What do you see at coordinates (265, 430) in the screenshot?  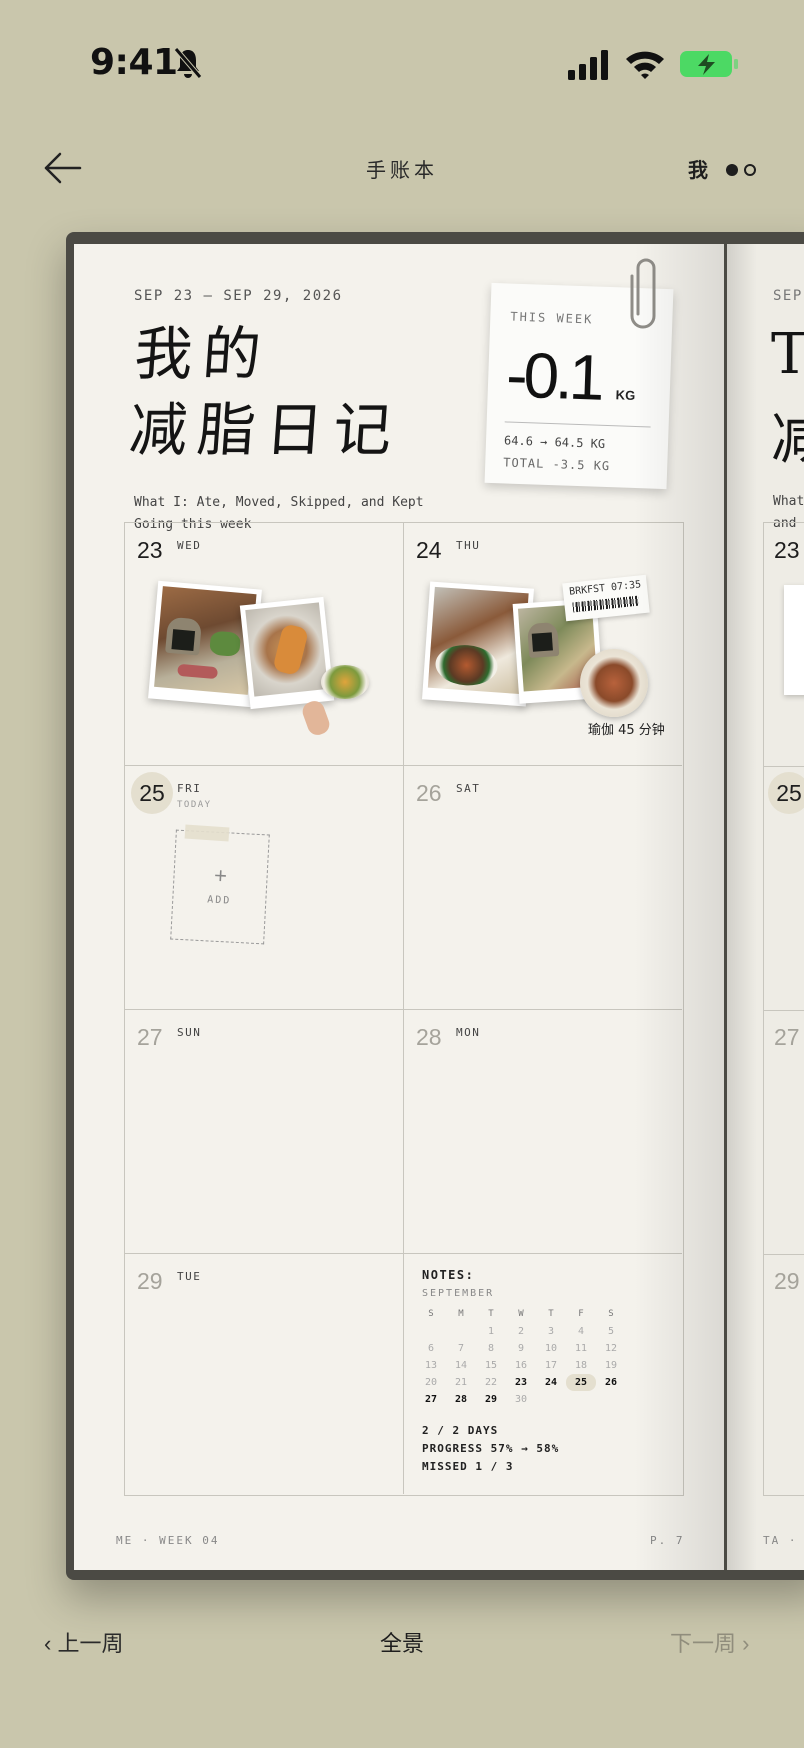 I see `title-line-2: 减脂日记` at bounding box center [265, 430].